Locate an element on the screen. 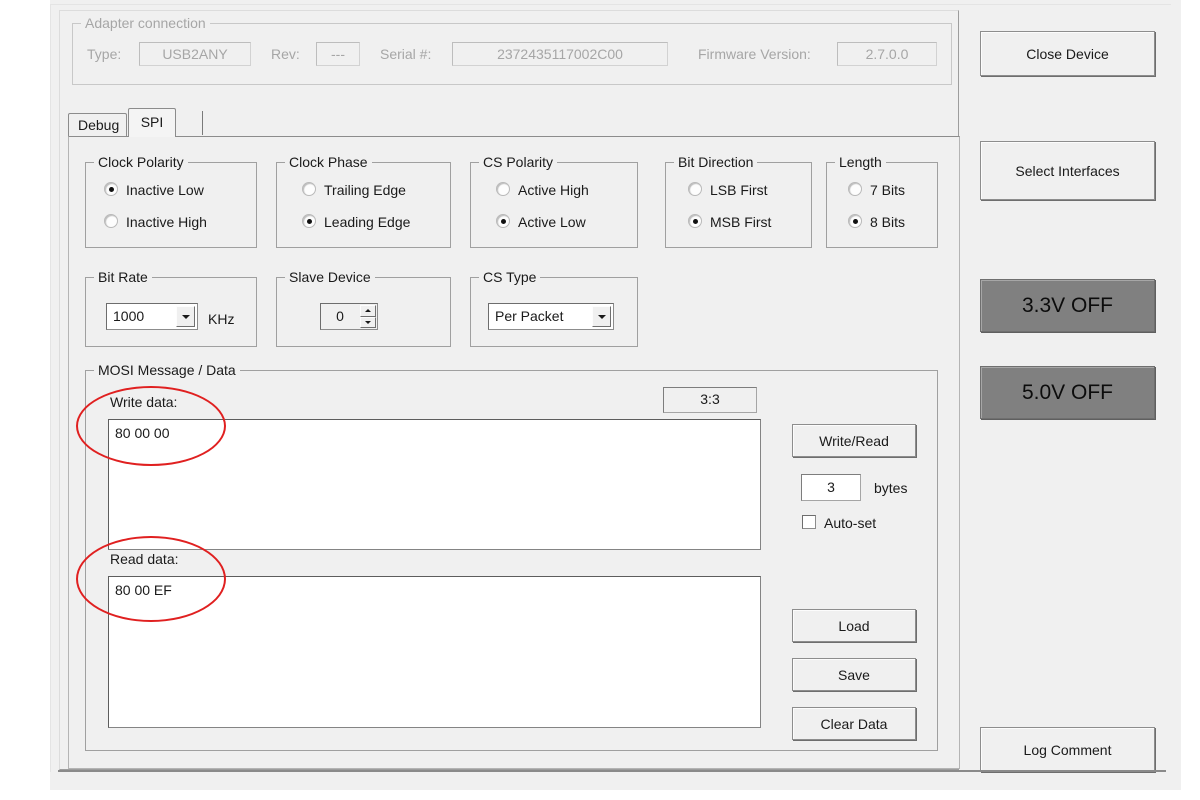  save-button-label: Save is located at coordinates (854, 674).